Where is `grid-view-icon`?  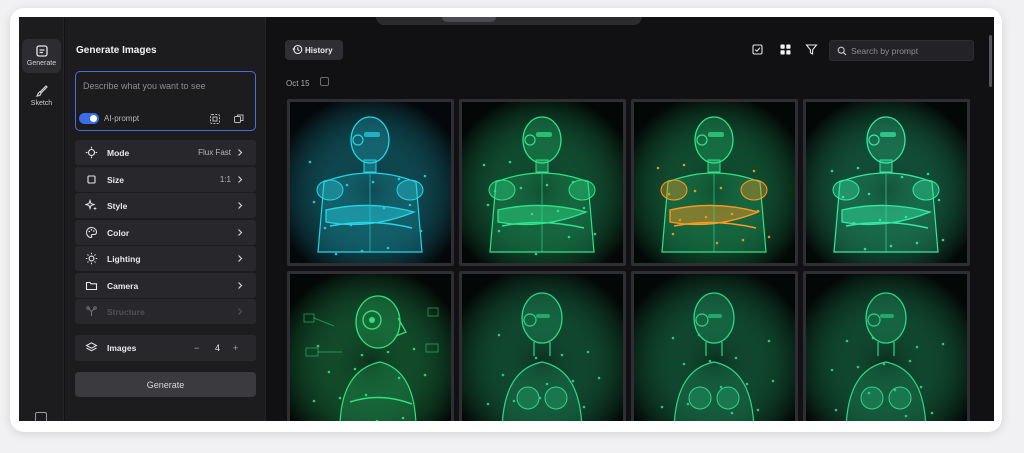 grid-view-icon is located at coordinates (785, 49).